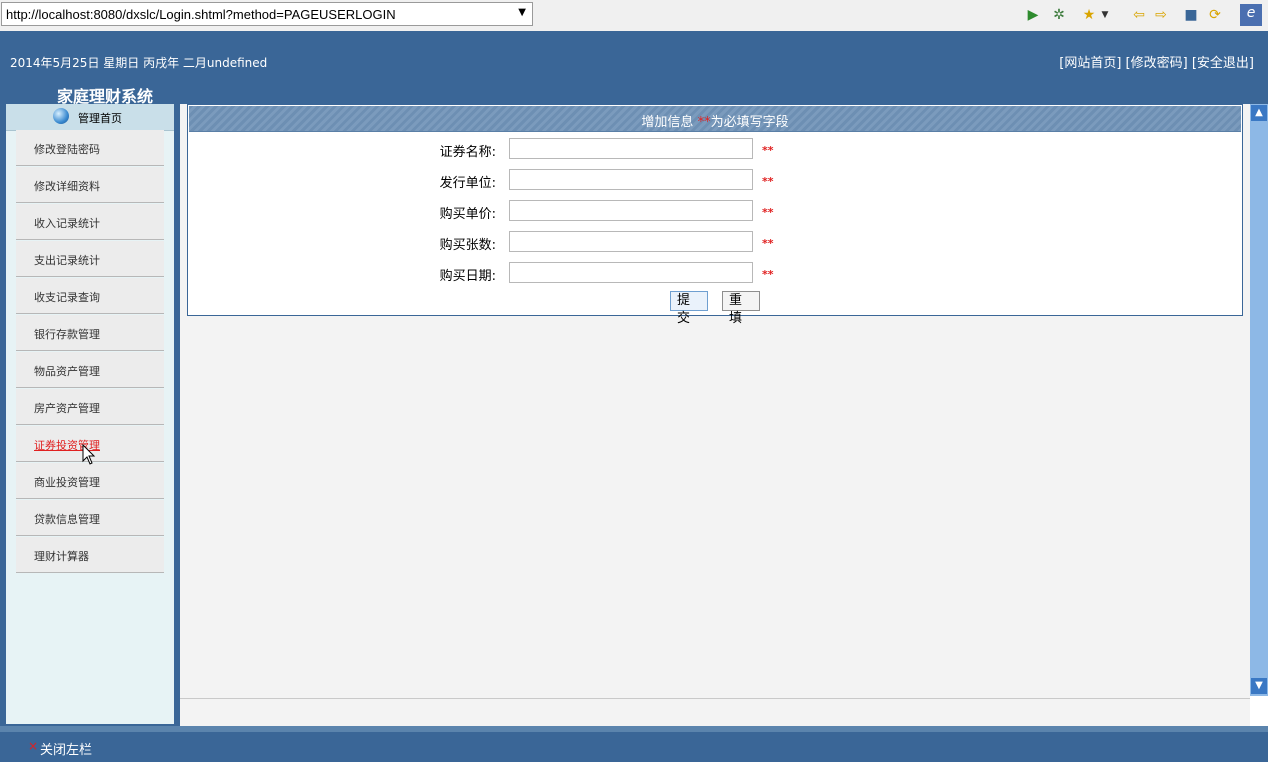  I want to click on form-title-prefix: 增加信息, so click(669, 122).